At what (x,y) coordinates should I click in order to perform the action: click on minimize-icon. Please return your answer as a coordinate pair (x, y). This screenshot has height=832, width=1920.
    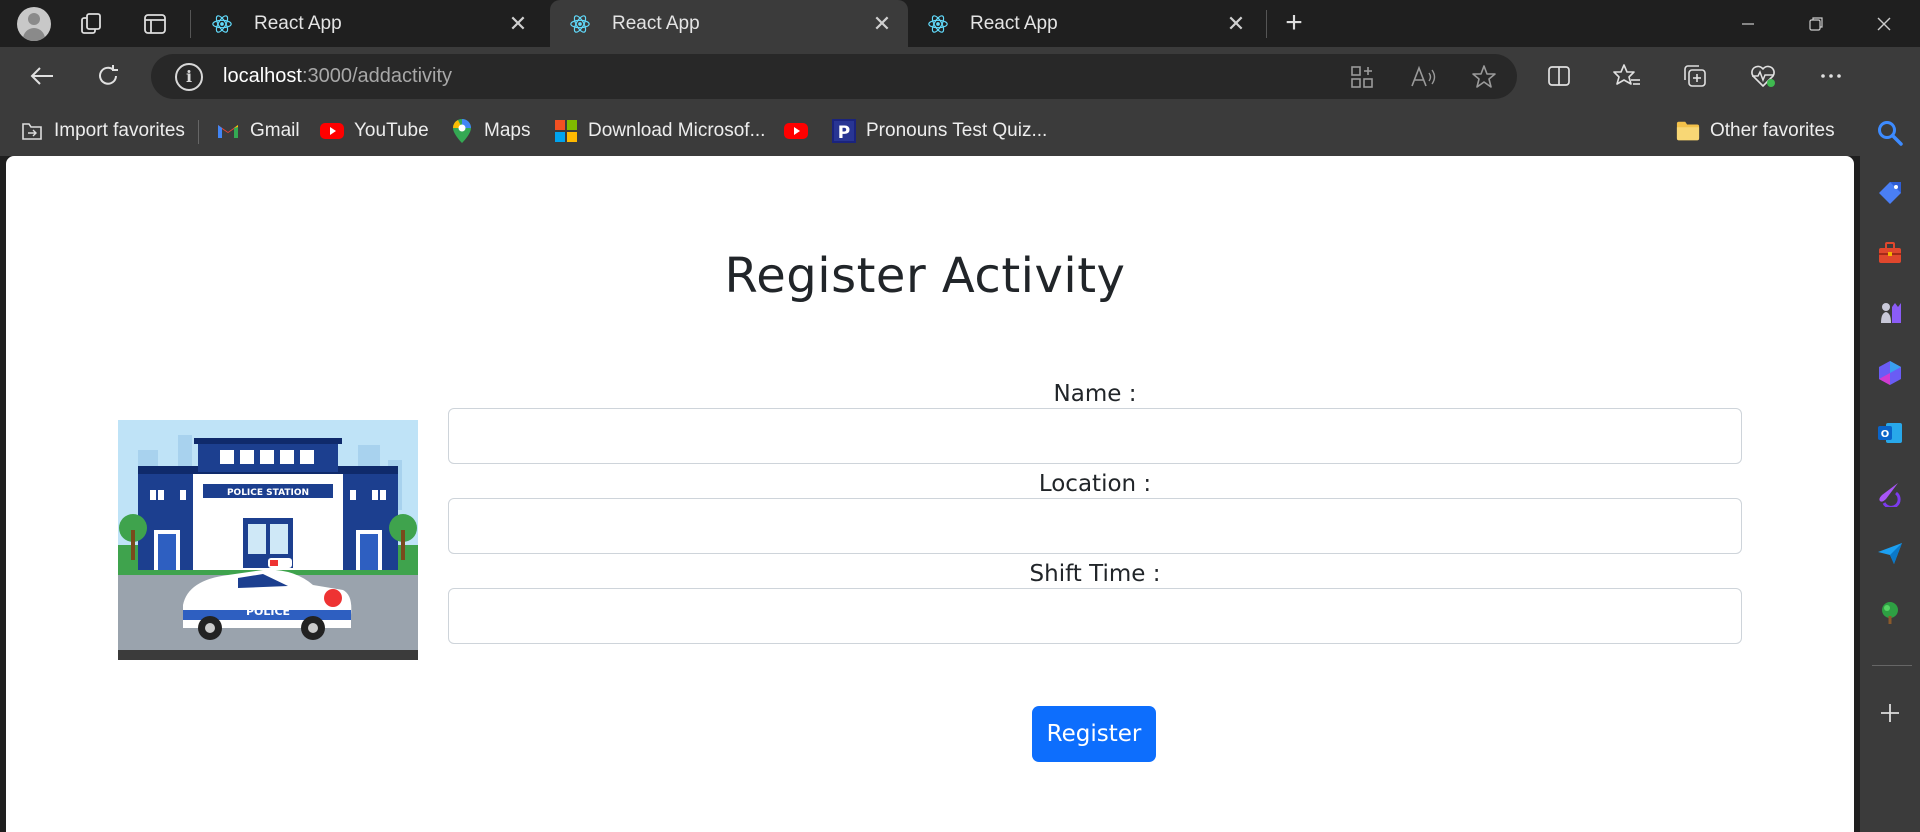
    Looking at the image, I should click on (1748, 23).